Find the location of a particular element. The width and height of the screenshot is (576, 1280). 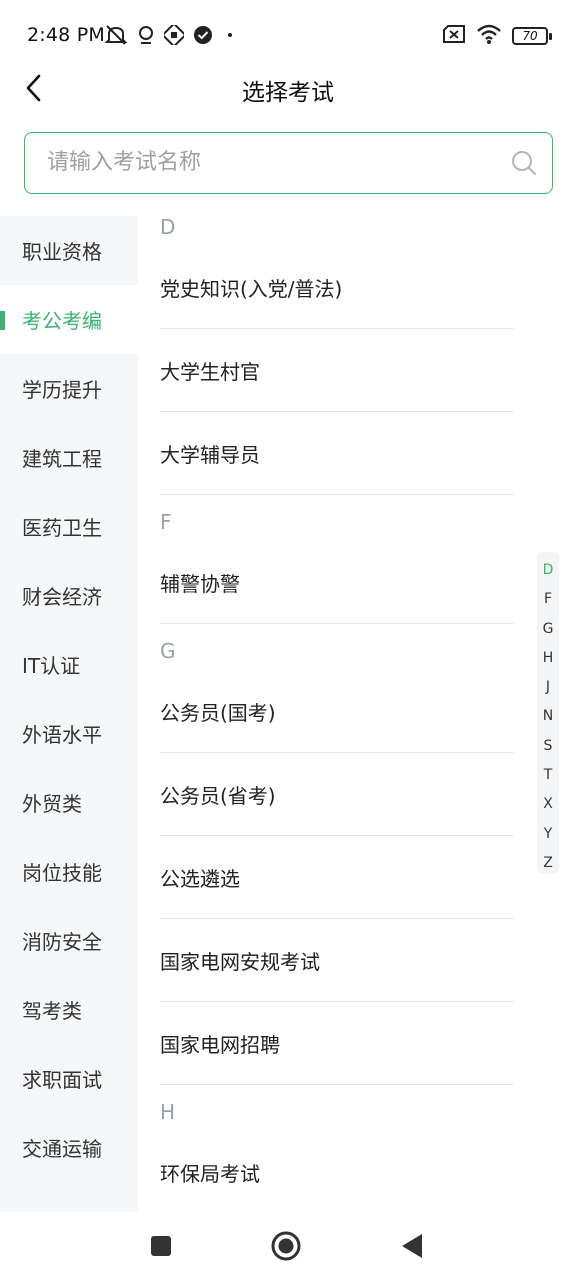

list-item: 环保局考试 is located at coordinates (337, 1172).